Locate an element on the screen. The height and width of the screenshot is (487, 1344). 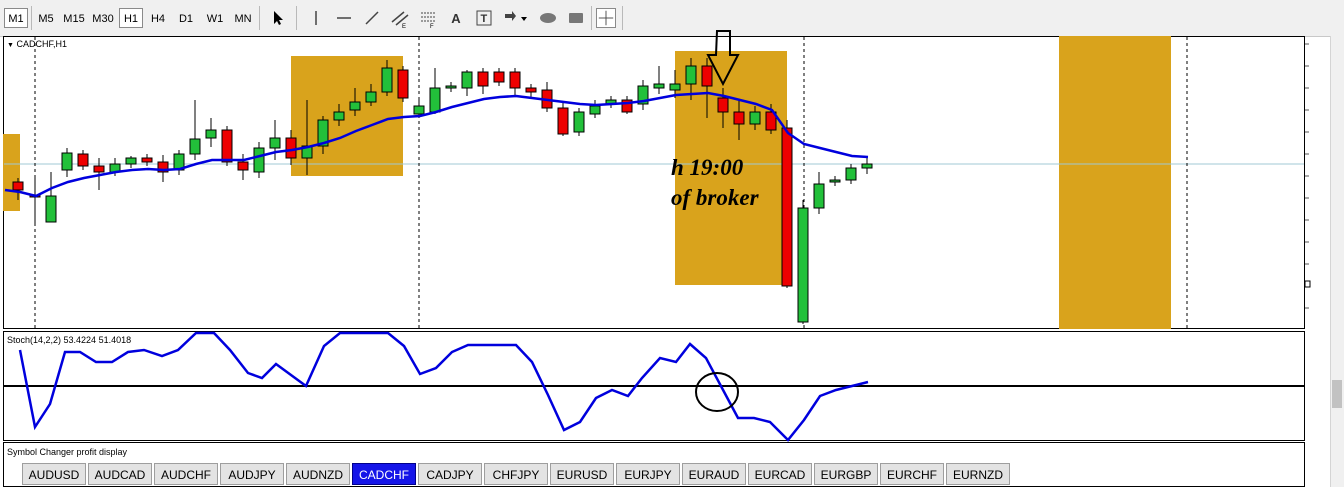
symbol-button-eurgbp: EURGBP is located at coordinates (846, 474).